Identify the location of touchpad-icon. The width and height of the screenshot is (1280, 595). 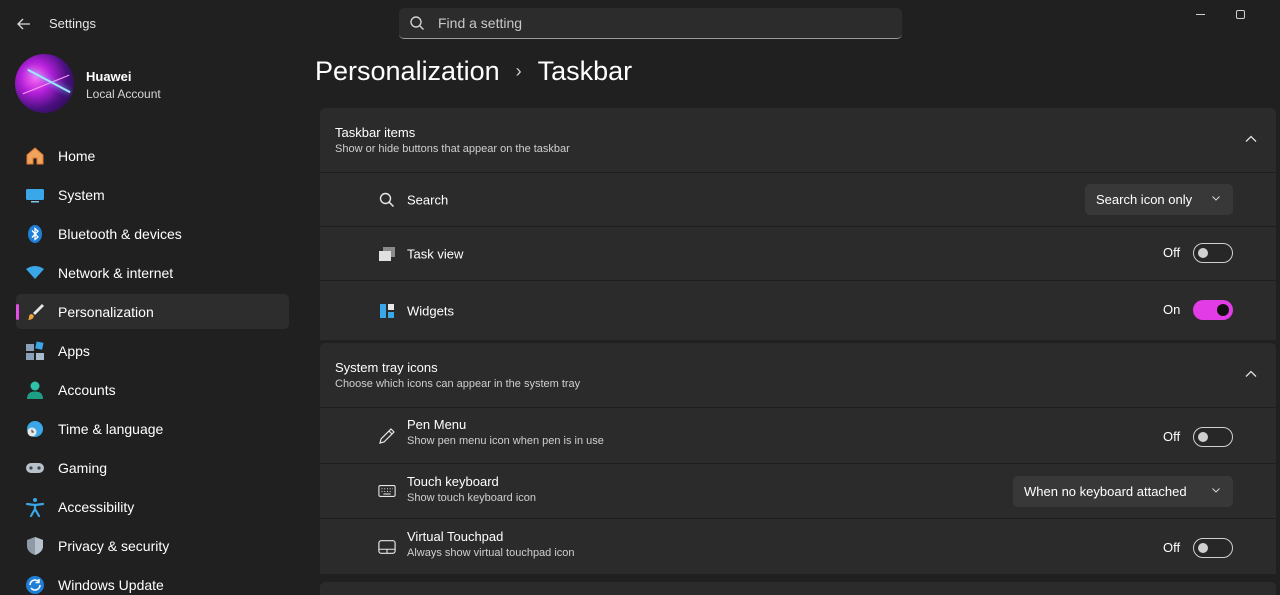
(387, 547).